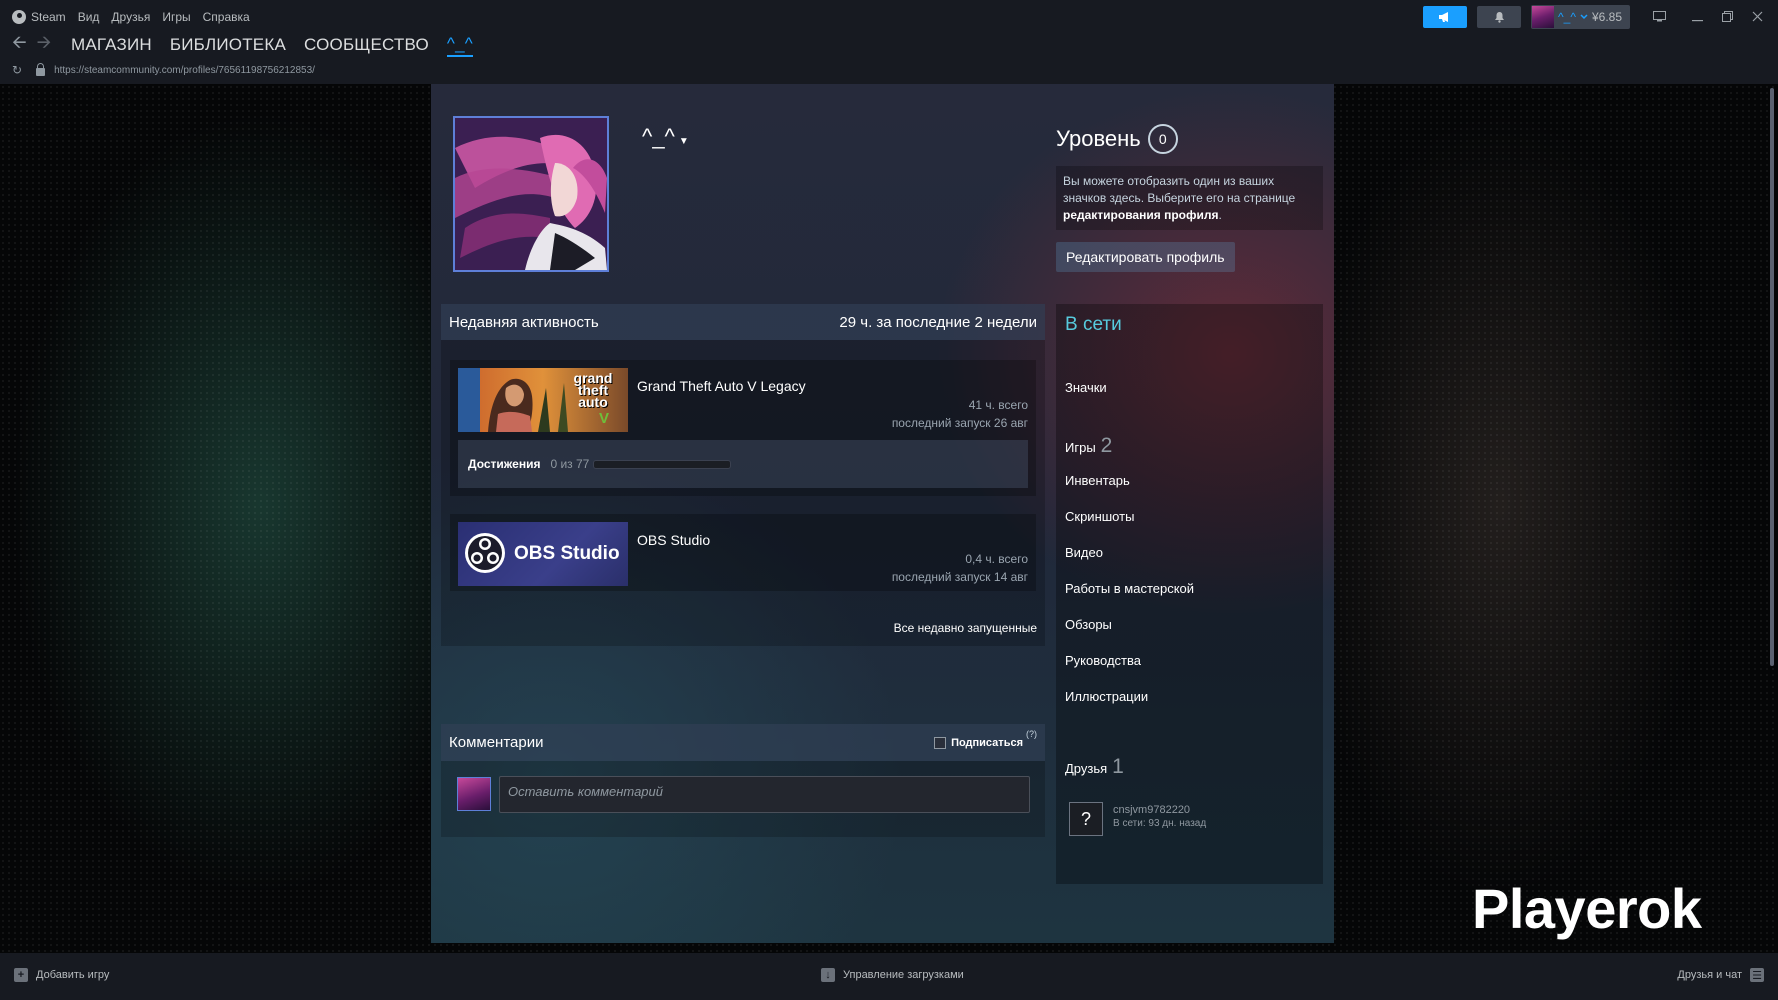 This screenshot has width=1778, height=1000. What do you see at coordinates (1093, 324) in the screenshot?
I see `online-status: В сети` at bounding box center [1093, 324].